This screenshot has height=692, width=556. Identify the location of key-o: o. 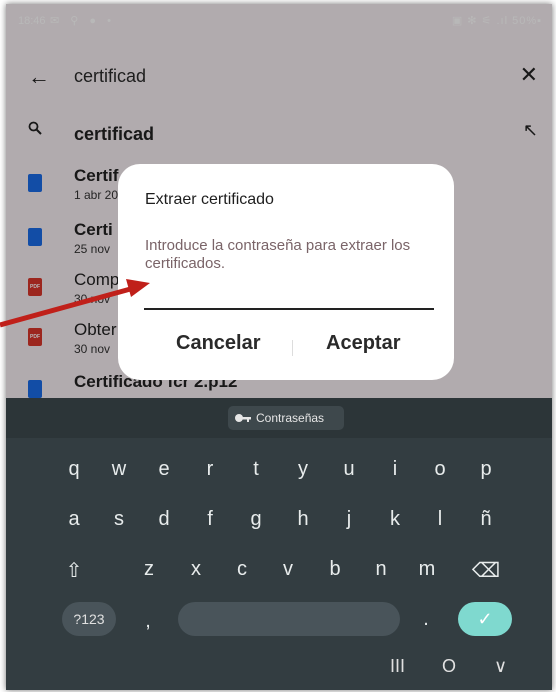
(440, 469).